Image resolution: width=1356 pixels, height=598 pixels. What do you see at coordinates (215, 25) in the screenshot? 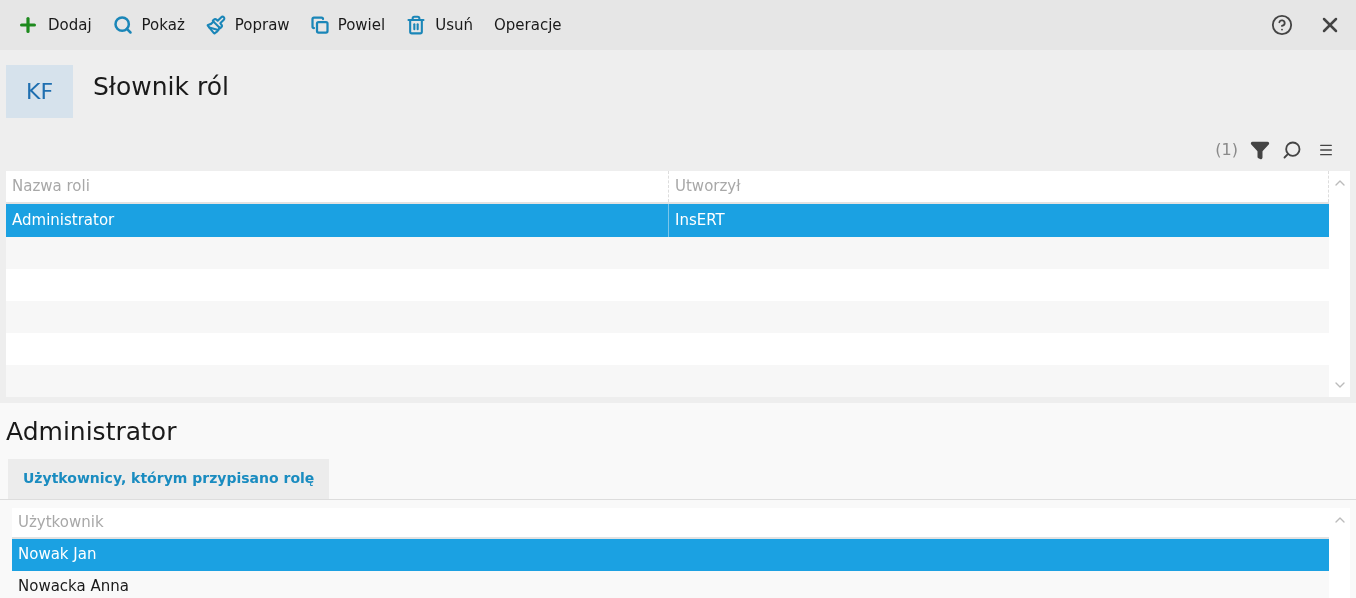
I see `brush-icon` at bounding box center [215, 25].